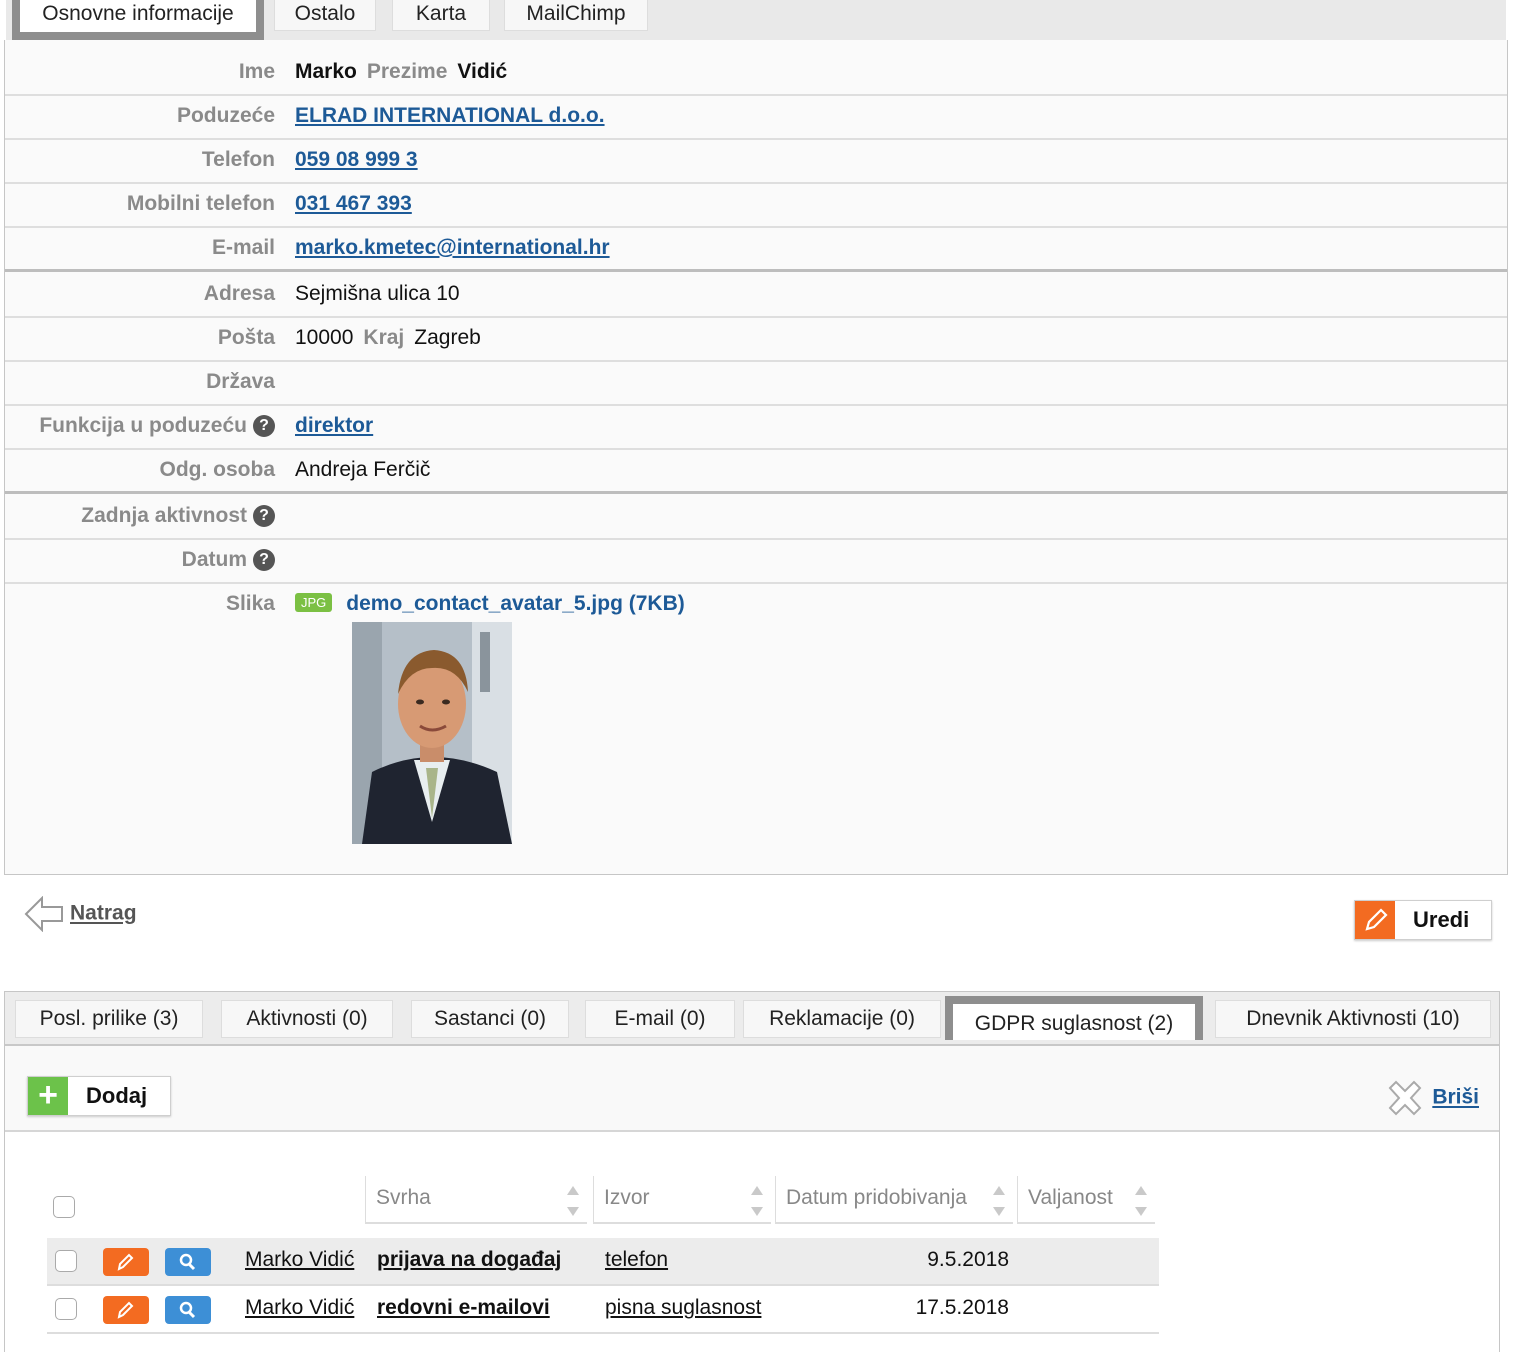 The image size is (1514, 1352). I want to click on responsible-person: Andreja Ferčič, so click(363, 469).